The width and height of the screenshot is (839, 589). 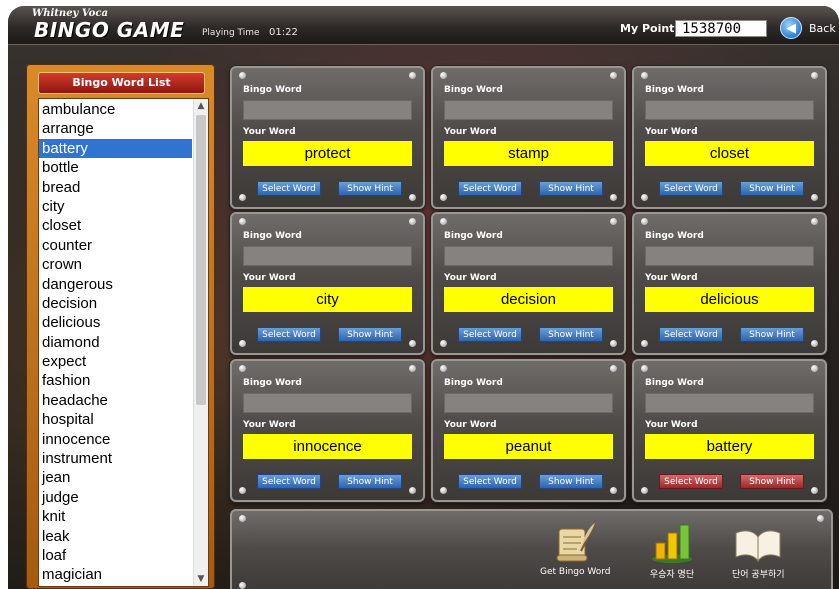 I want to click on word-list-item: loaf, so click(x=115, y=555).